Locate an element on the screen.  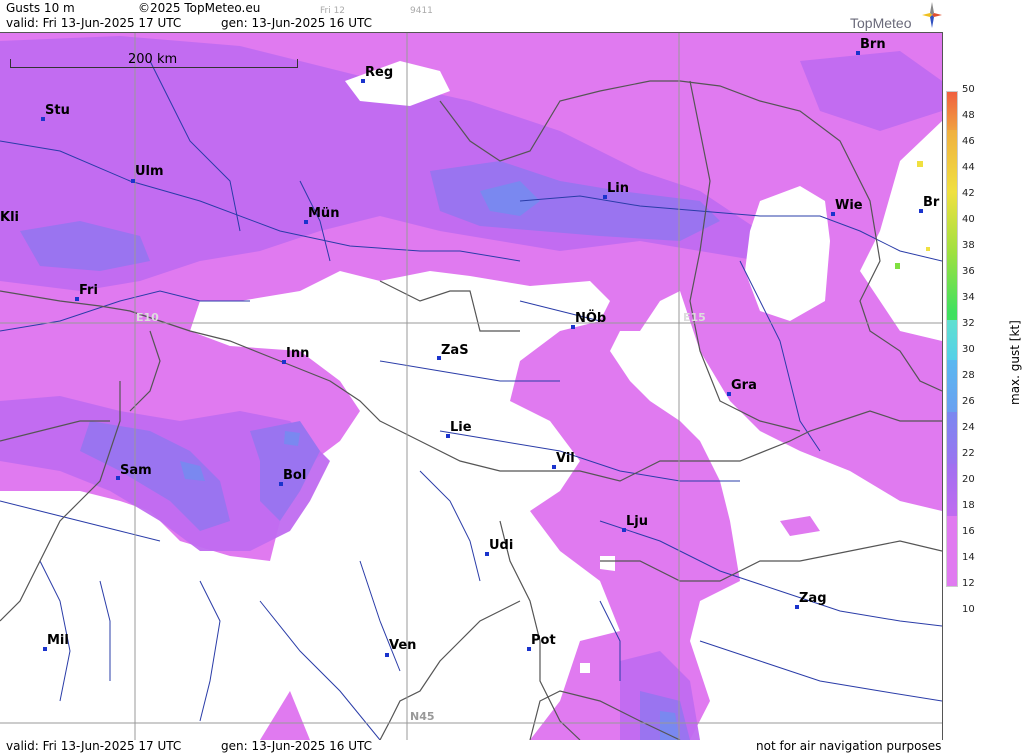
city-label-brn: Brn is located at coordinates (871, 46).